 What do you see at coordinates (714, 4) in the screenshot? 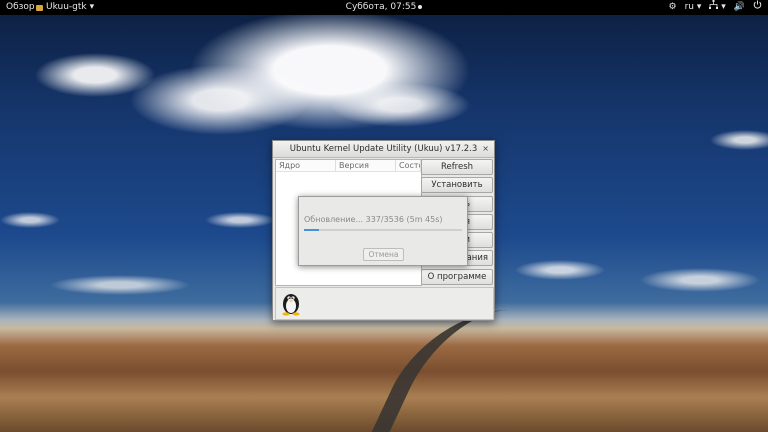
I see `network-icon` at bounding box center [714, 4].